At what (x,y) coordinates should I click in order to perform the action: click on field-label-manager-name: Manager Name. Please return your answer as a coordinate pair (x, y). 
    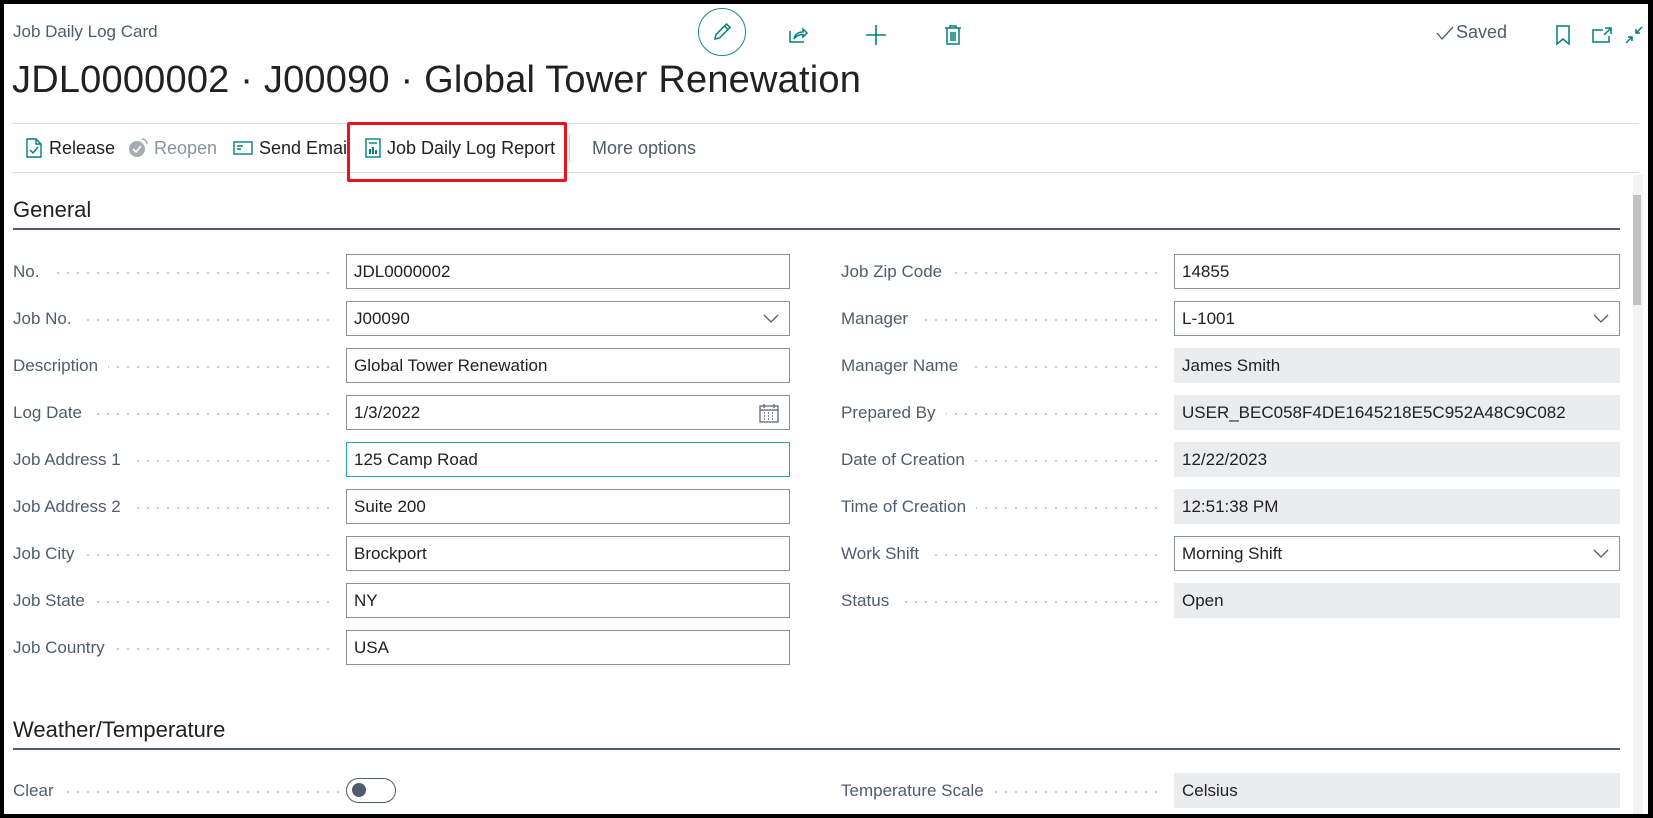
    Looking at the image, I should click on (1001, 366).